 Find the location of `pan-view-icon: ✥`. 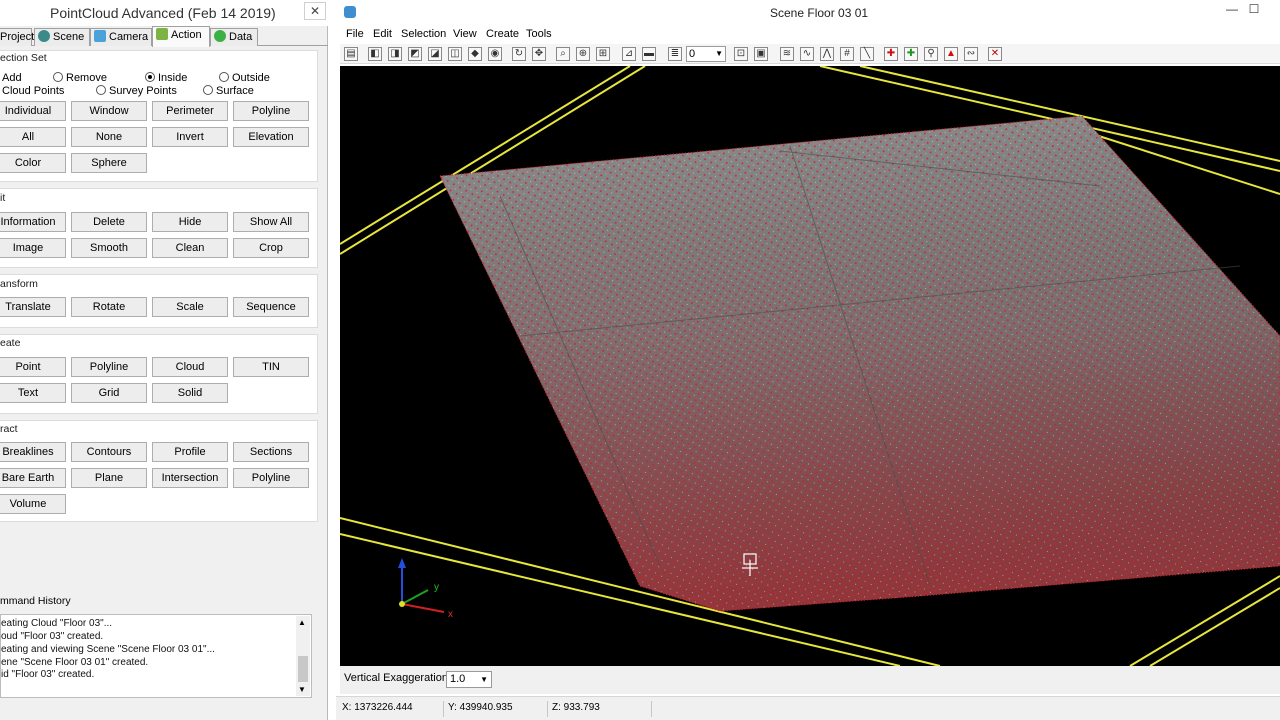

pan-view-icon: ✥ is located at coordinates (539, 54).